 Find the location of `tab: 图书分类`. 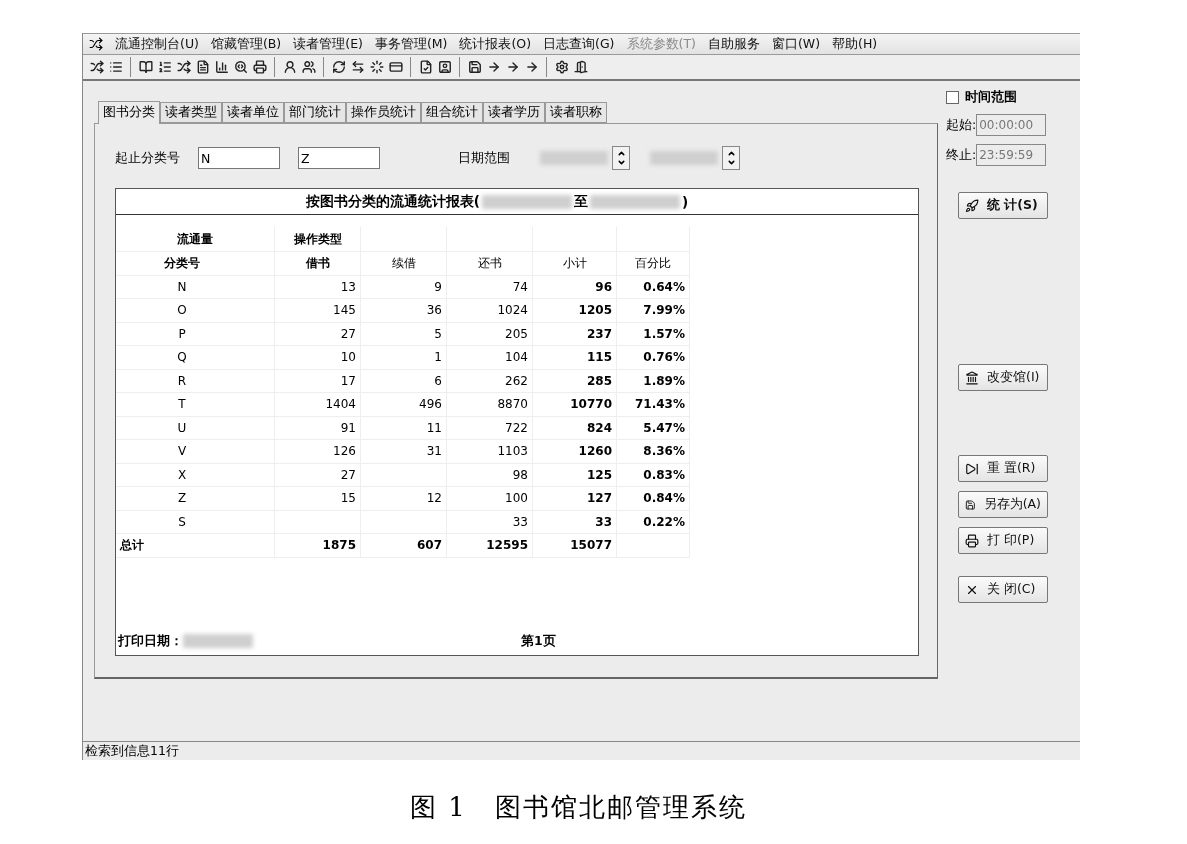

tab: 图书分类 is located at coordinates (129, 112).